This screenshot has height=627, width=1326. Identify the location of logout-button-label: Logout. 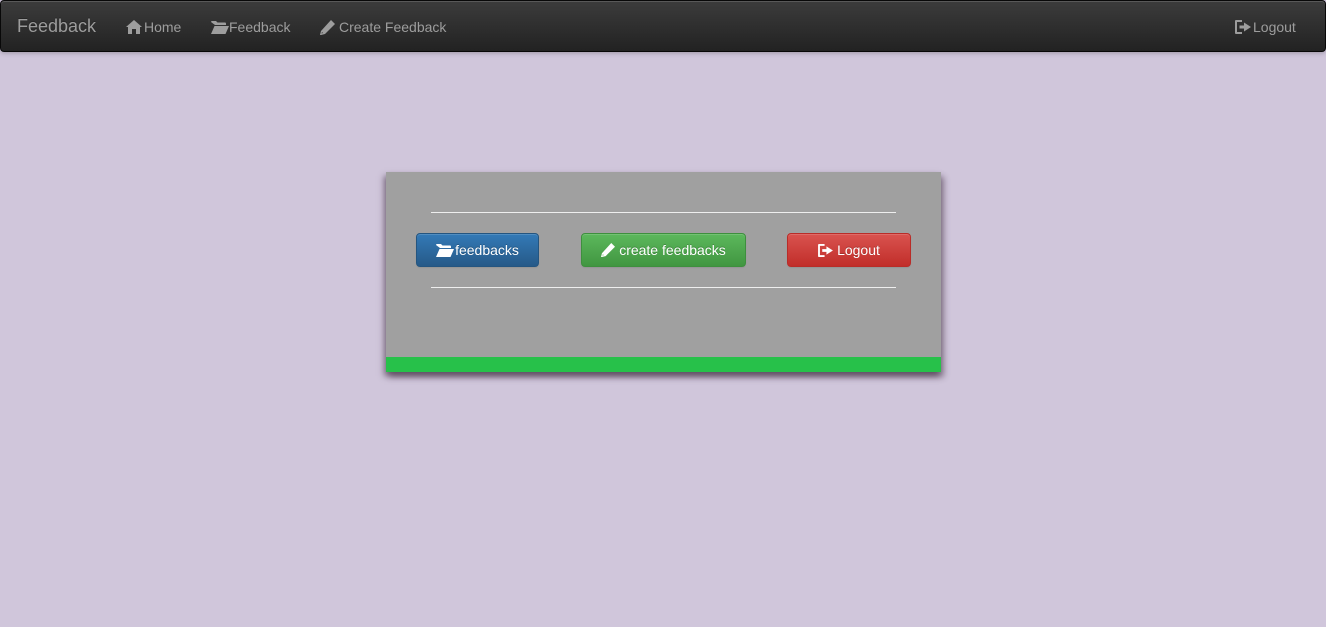
(858, 250).